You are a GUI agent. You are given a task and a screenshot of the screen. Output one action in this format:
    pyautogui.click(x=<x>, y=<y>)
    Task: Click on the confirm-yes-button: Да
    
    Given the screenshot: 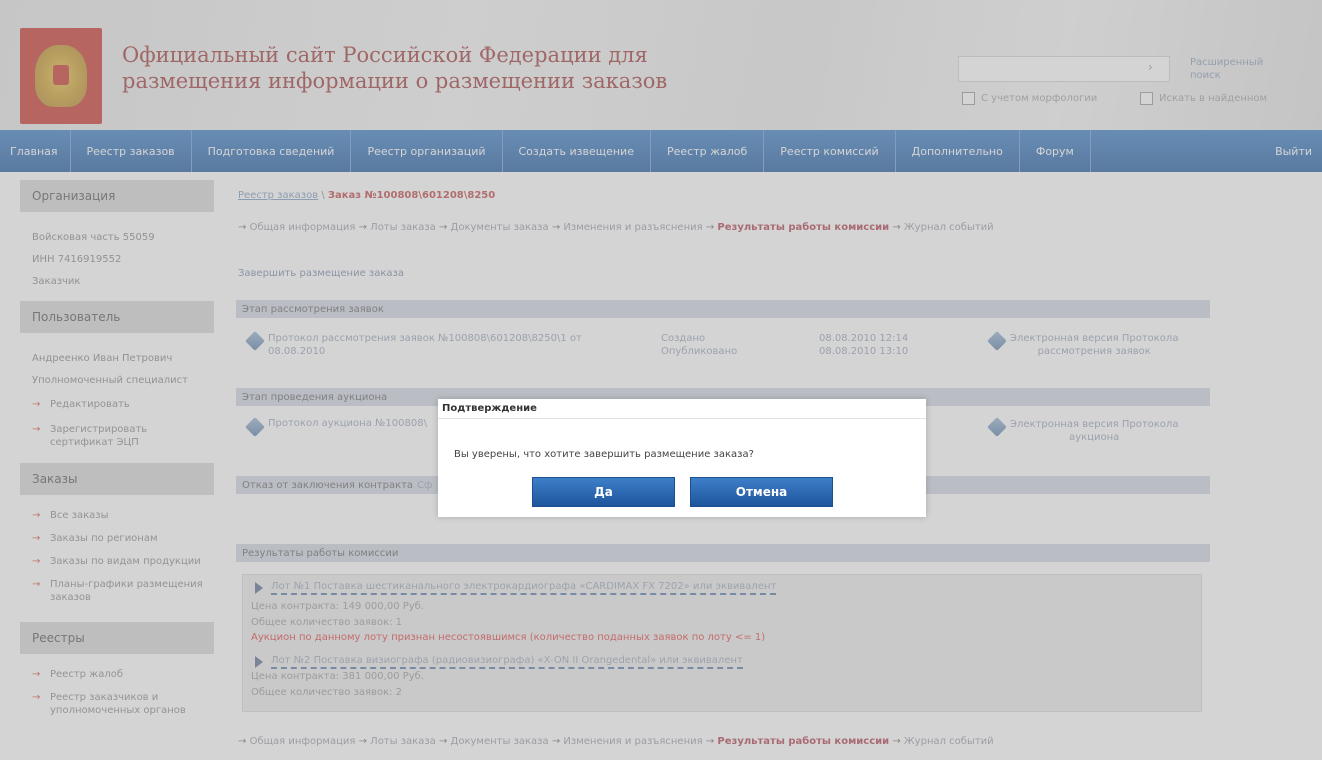 What is the action you would take?
    pyautogui.click(x=603, y=492)
    